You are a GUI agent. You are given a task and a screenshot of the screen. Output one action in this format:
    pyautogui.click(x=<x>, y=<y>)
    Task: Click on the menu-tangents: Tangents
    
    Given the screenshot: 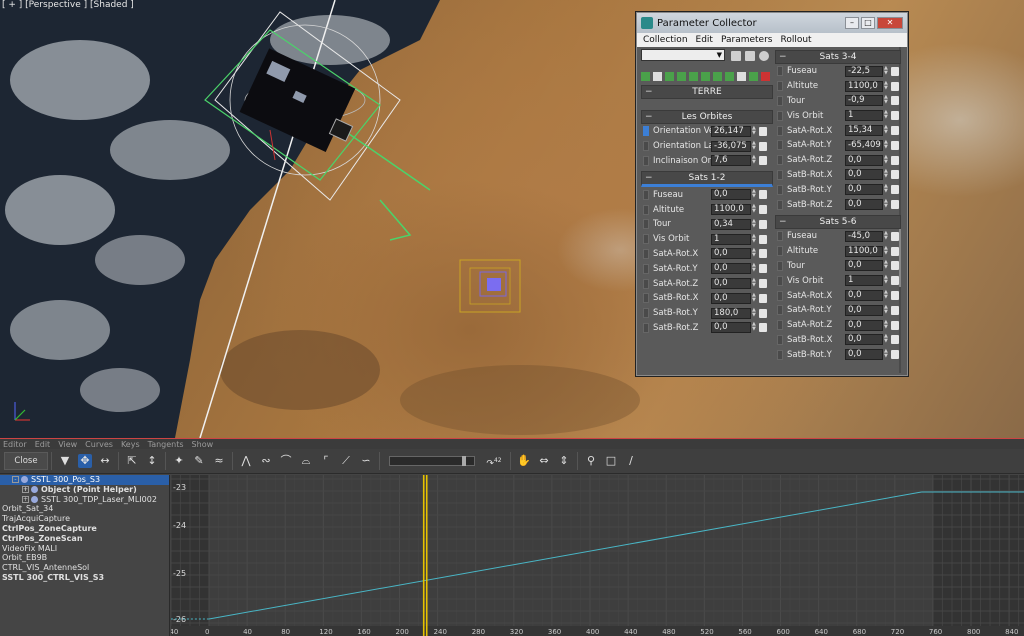 What is the action you would take?
    pyautogui.click(x=166, y=444)
    